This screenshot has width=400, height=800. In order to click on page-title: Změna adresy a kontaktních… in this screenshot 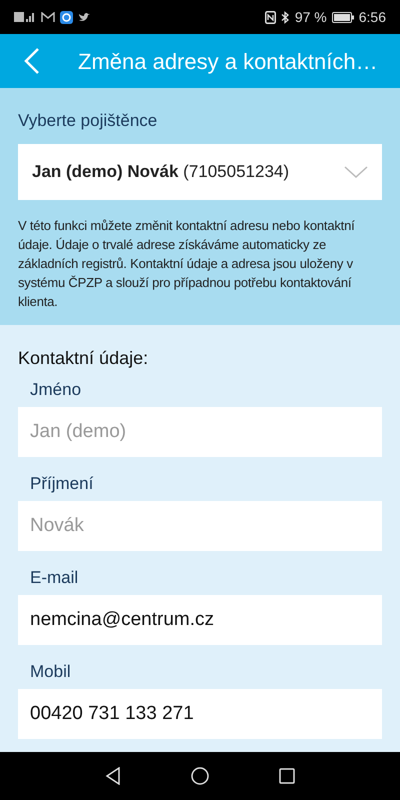, I will do `click(228, 62)`.